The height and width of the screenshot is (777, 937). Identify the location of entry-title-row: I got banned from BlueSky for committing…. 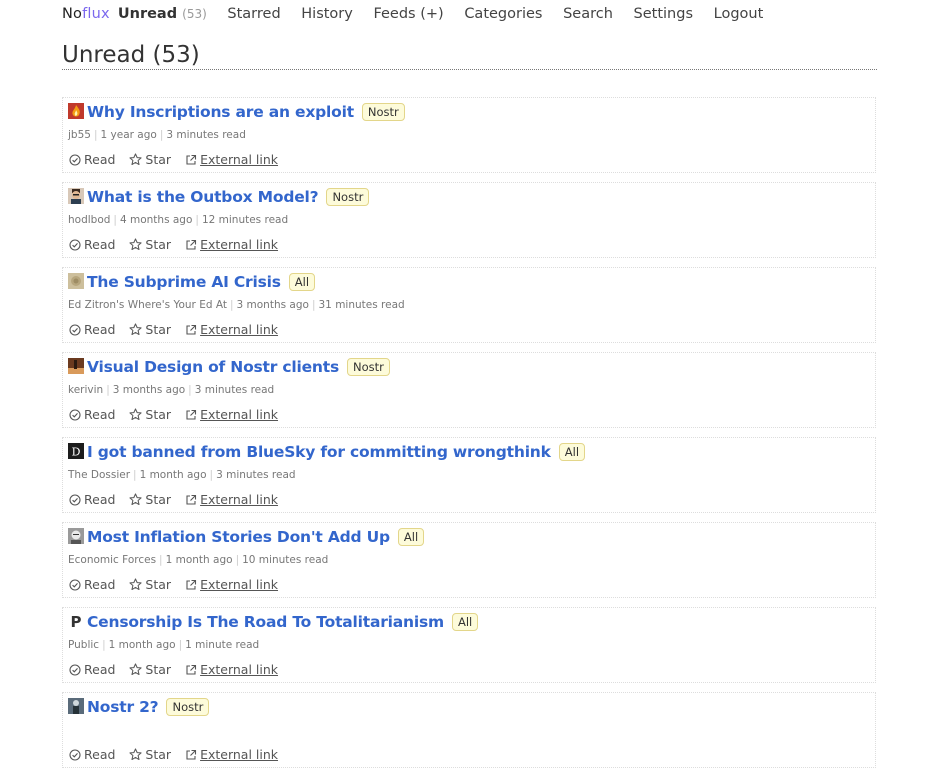
(336, 452).